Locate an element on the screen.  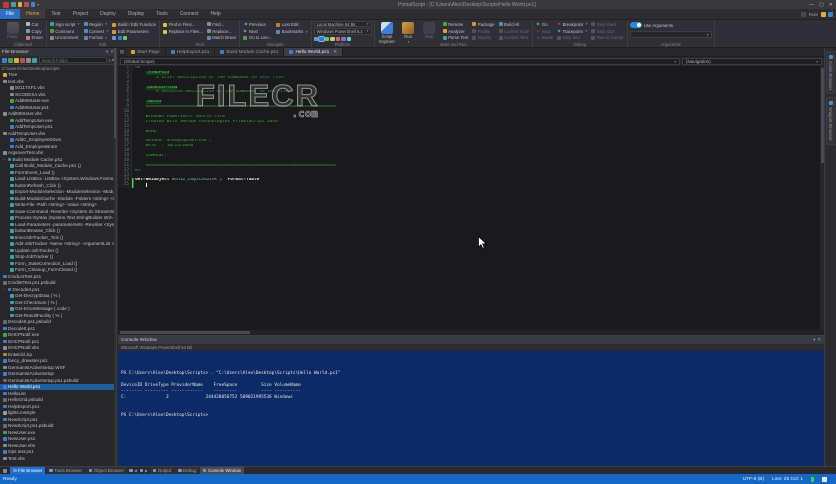
ribbon-button: Step Over is located at coordinates (607, 24).